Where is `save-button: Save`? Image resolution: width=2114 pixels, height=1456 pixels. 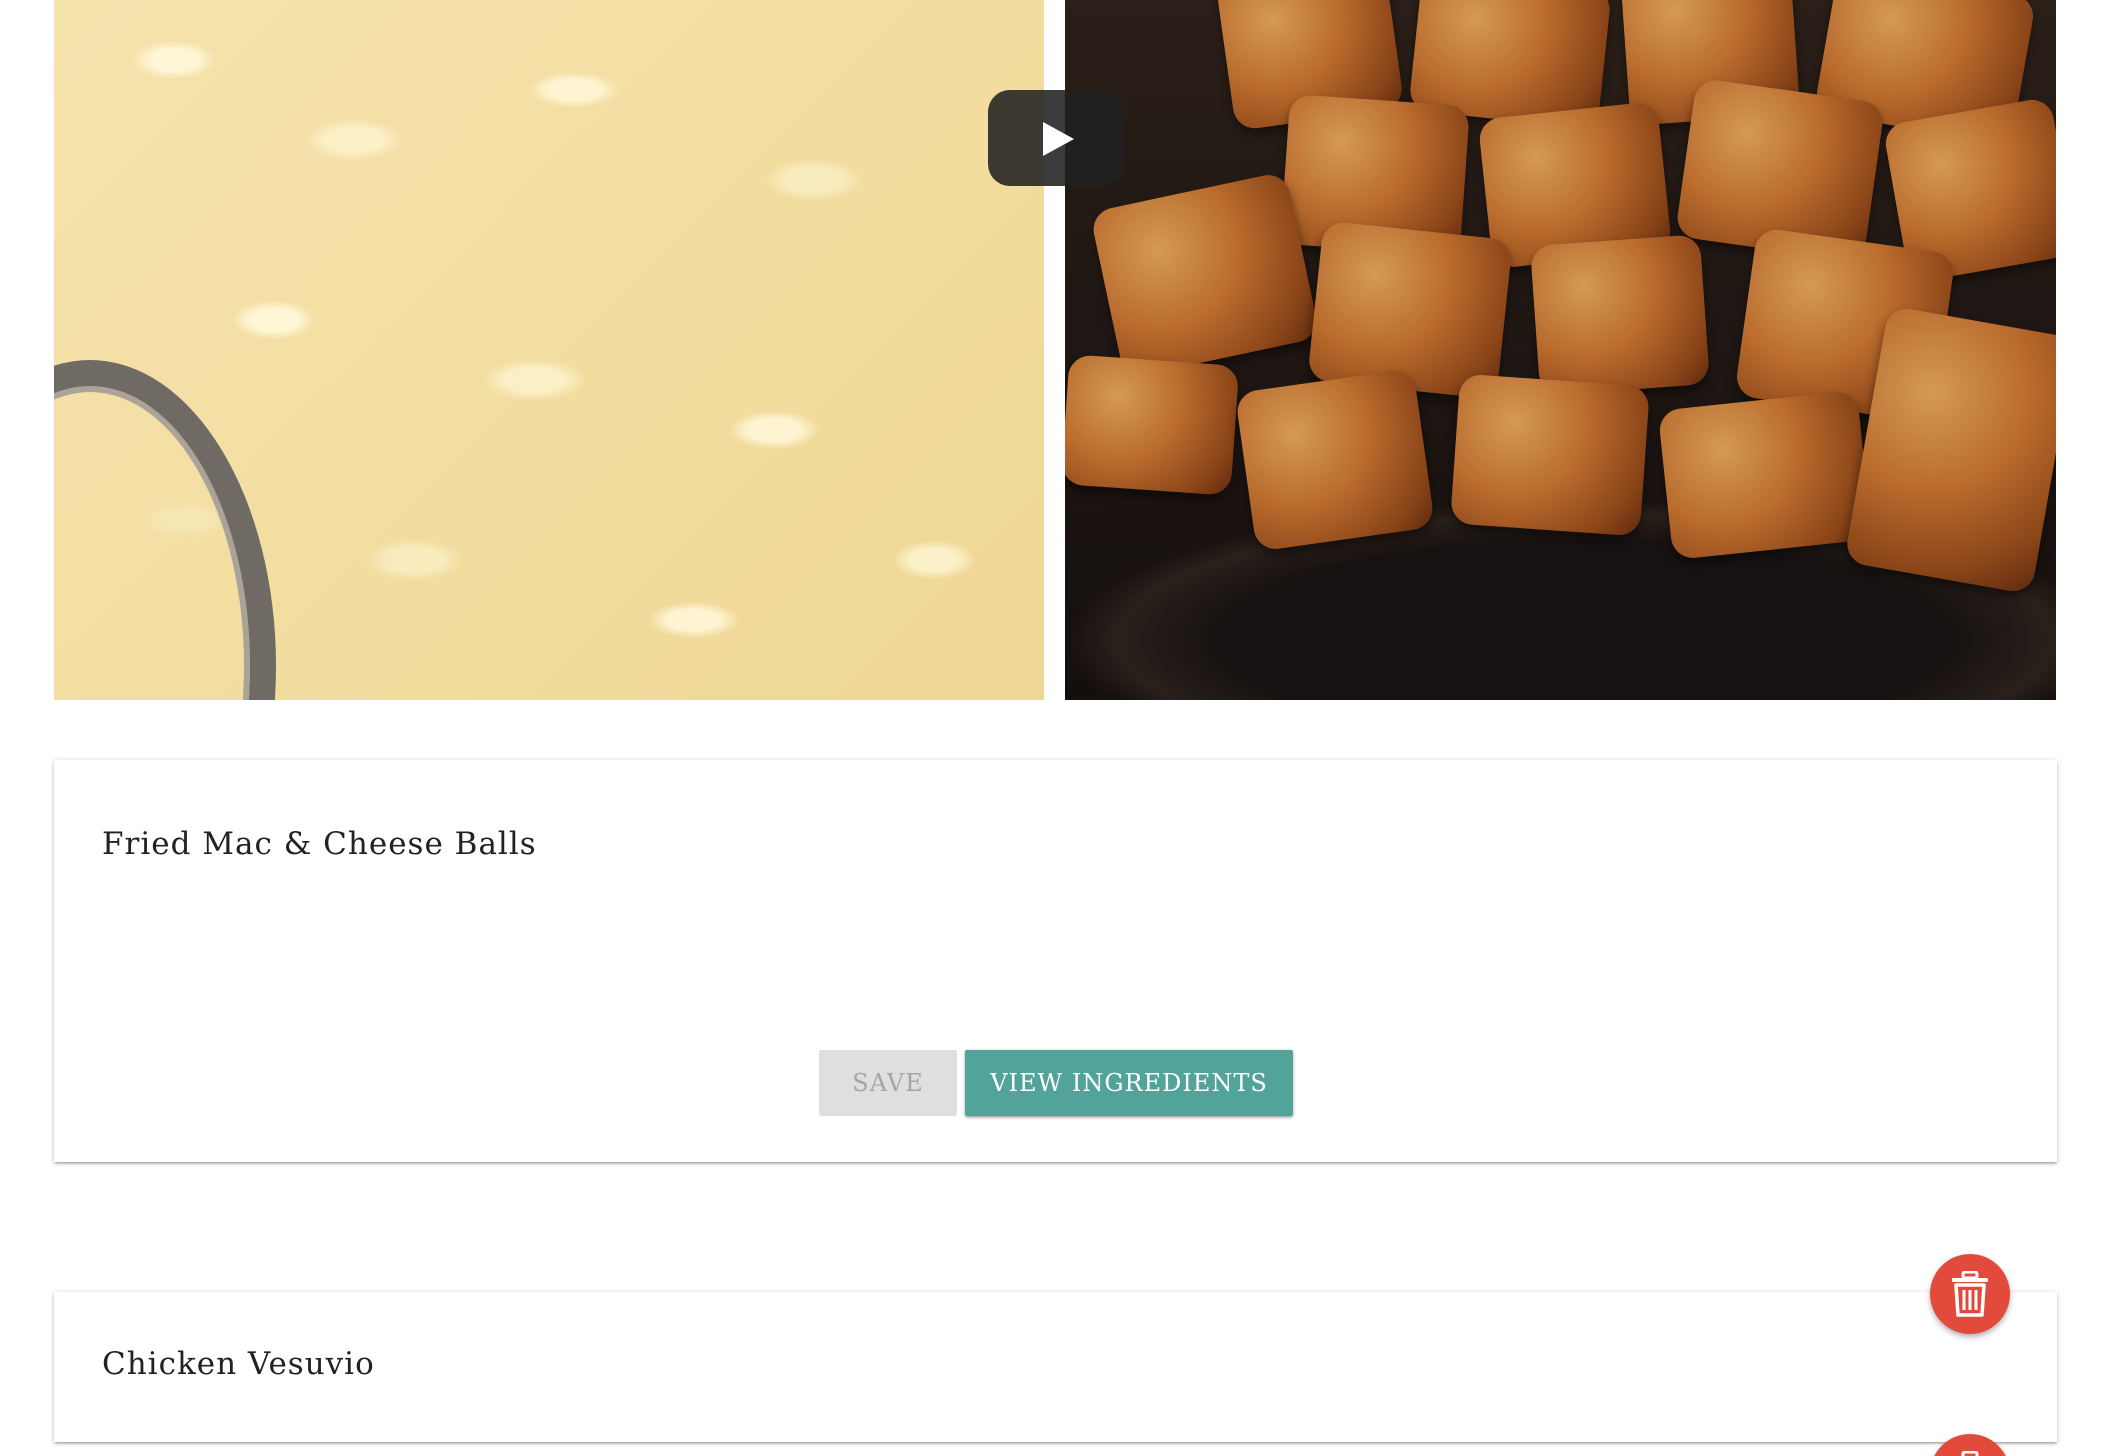 save-button: Save is located at coordinates (888, 1083).